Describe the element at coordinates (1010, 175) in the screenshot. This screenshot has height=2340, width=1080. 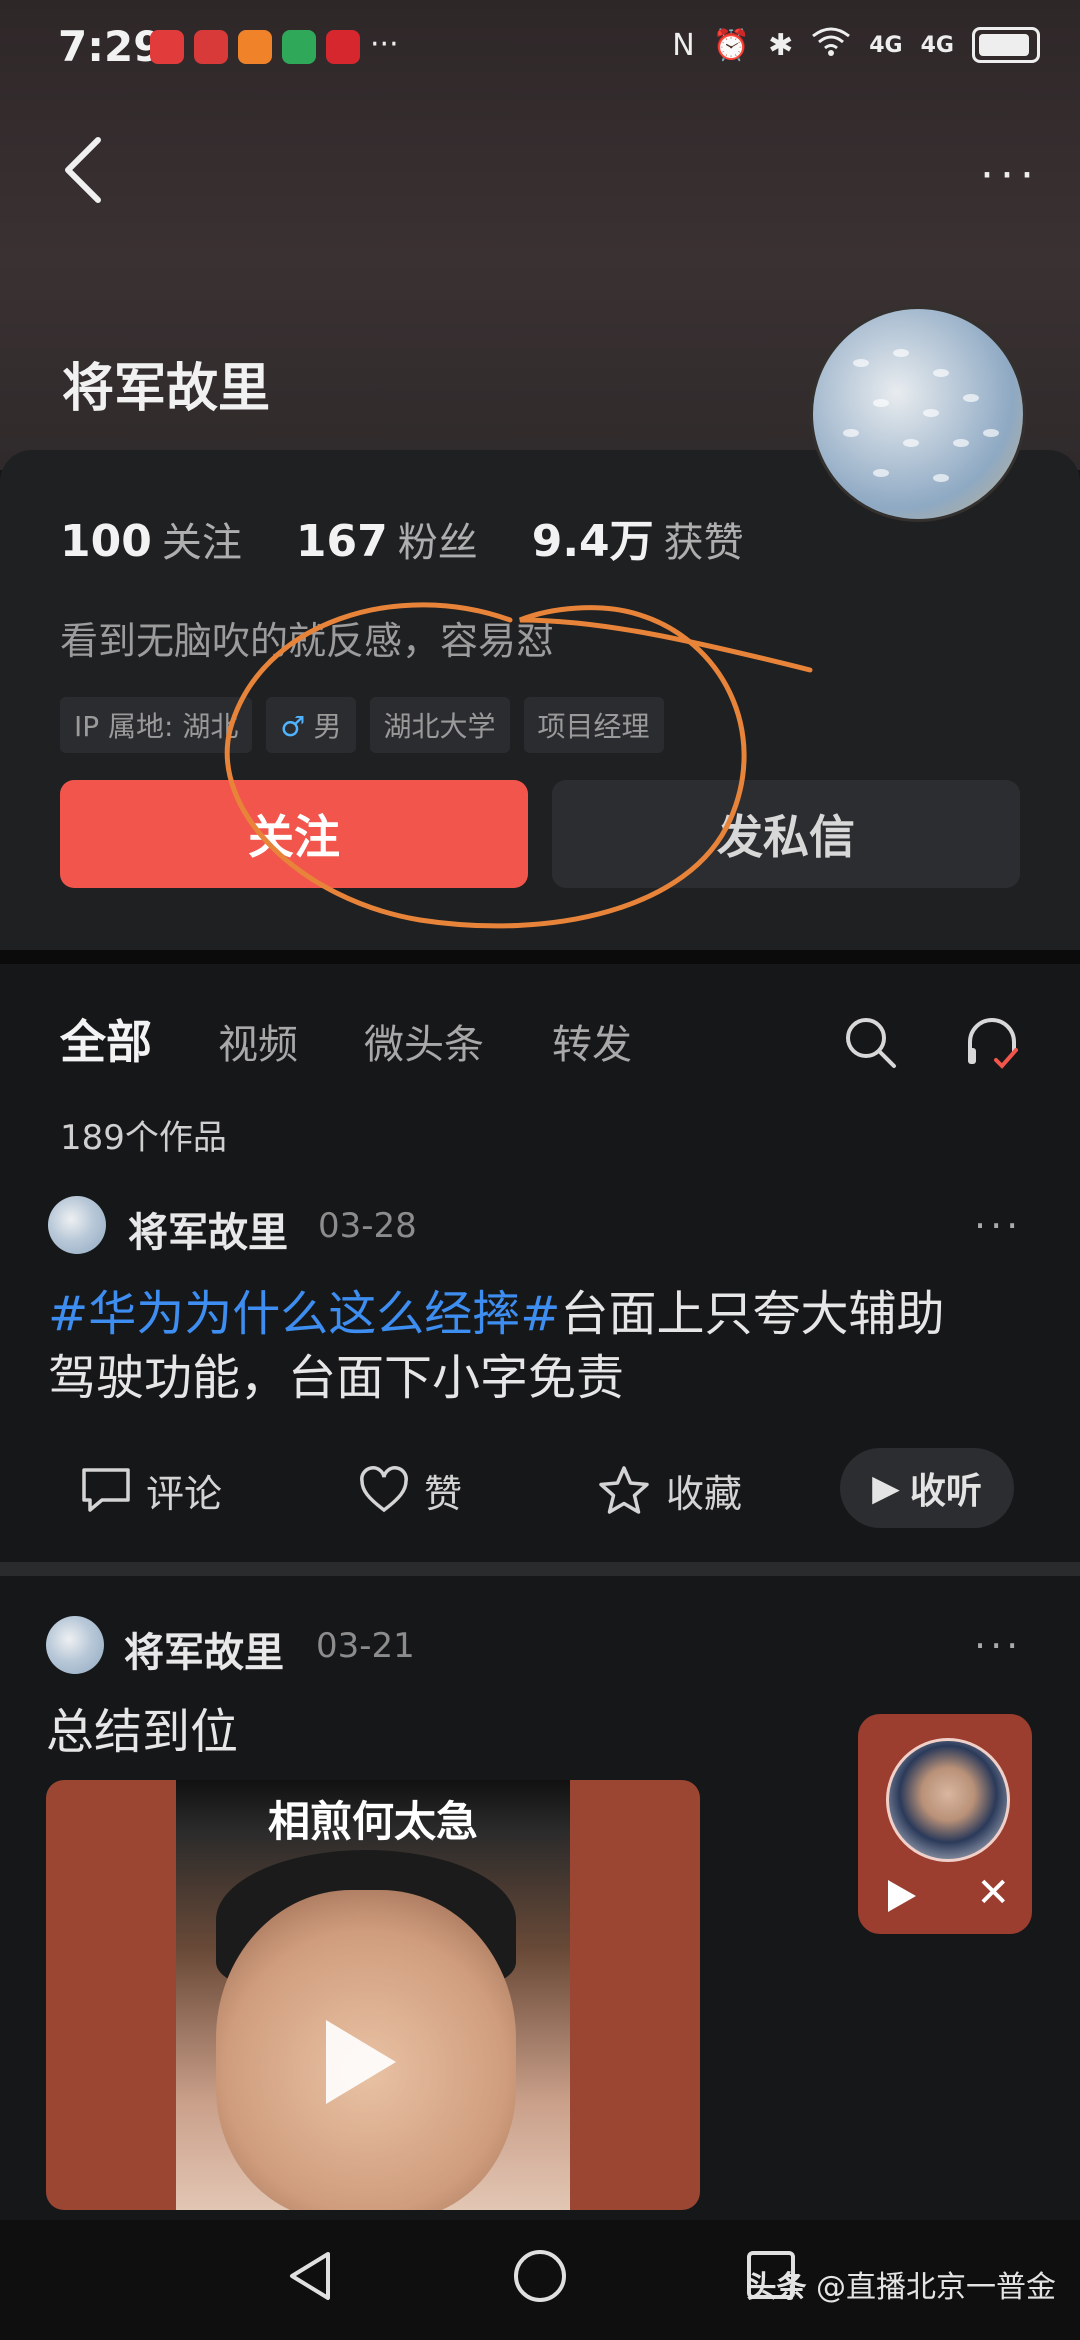
I see `more-options-icon: ···` at that location.